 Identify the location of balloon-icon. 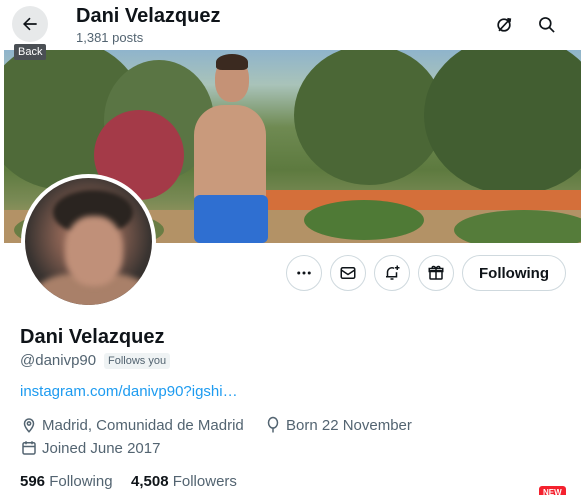
(273, 424).